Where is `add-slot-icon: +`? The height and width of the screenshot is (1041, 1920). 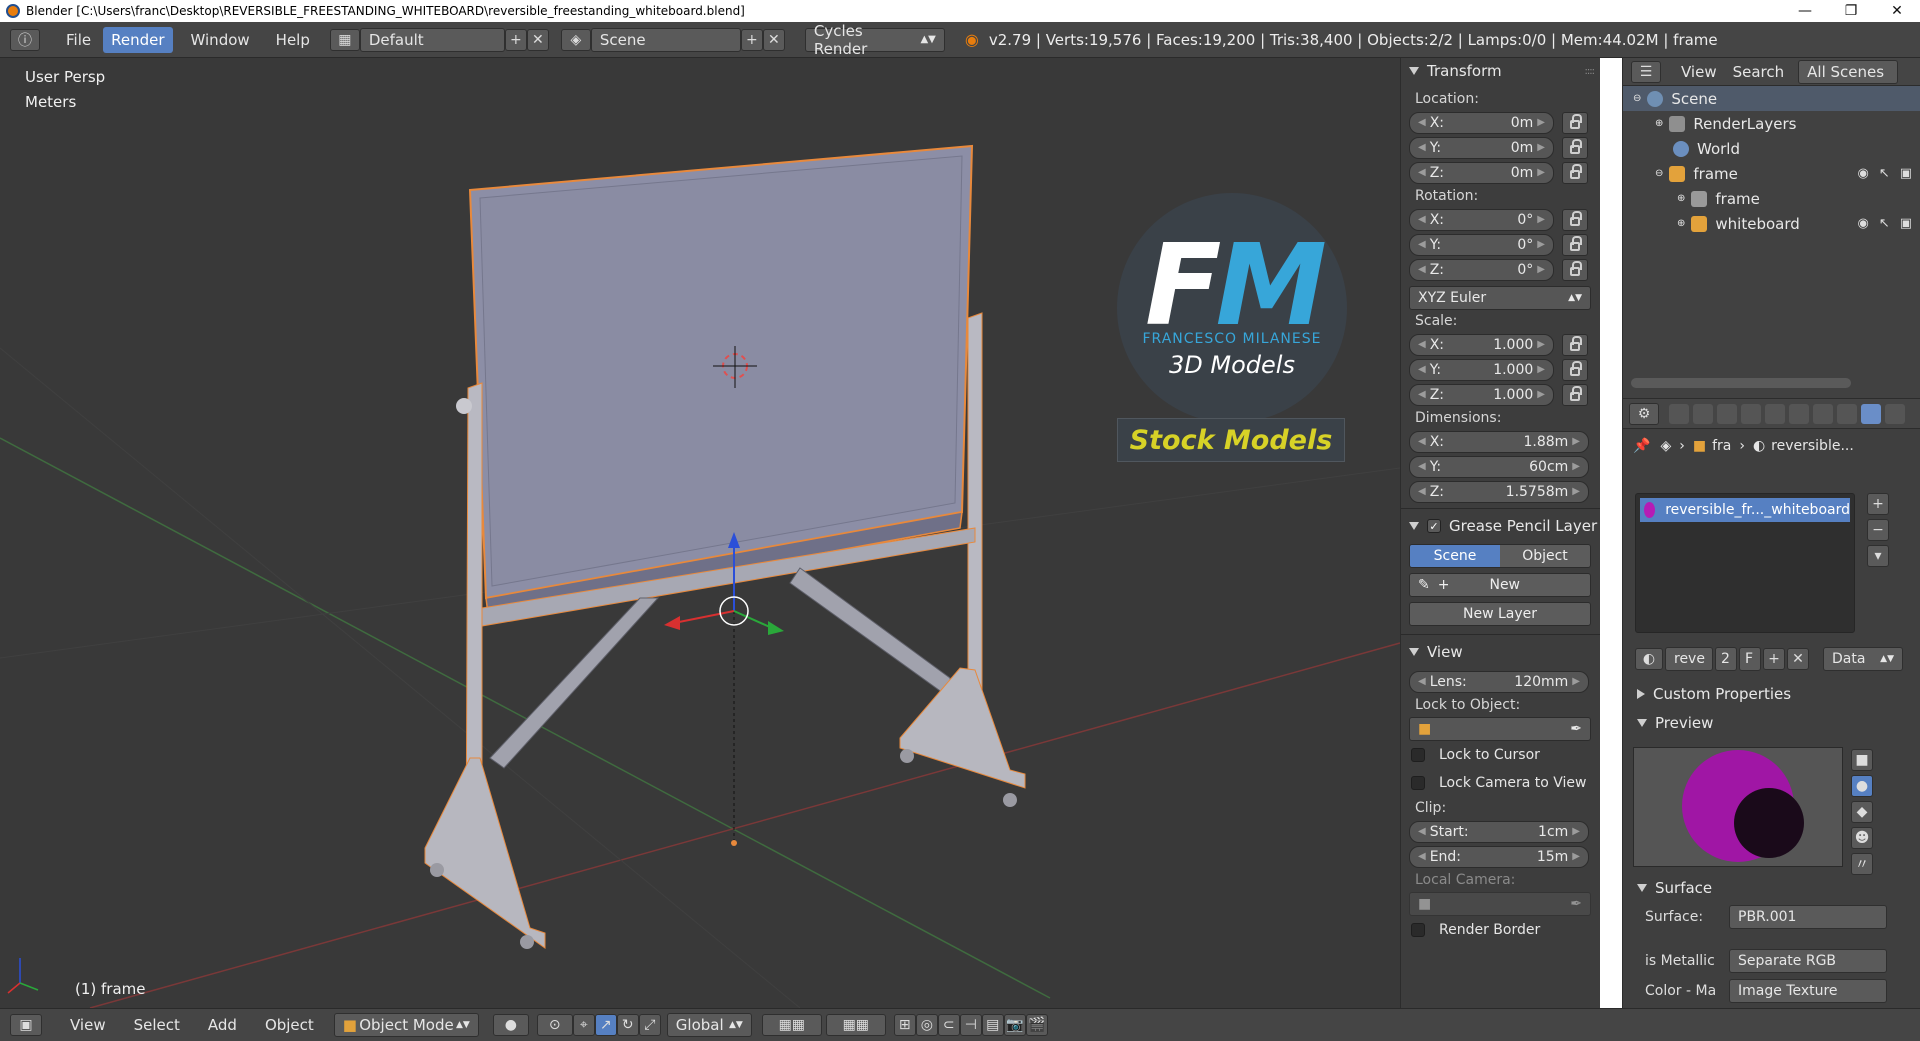 add-slot-icon: + is located at coordinates (1878, 504).